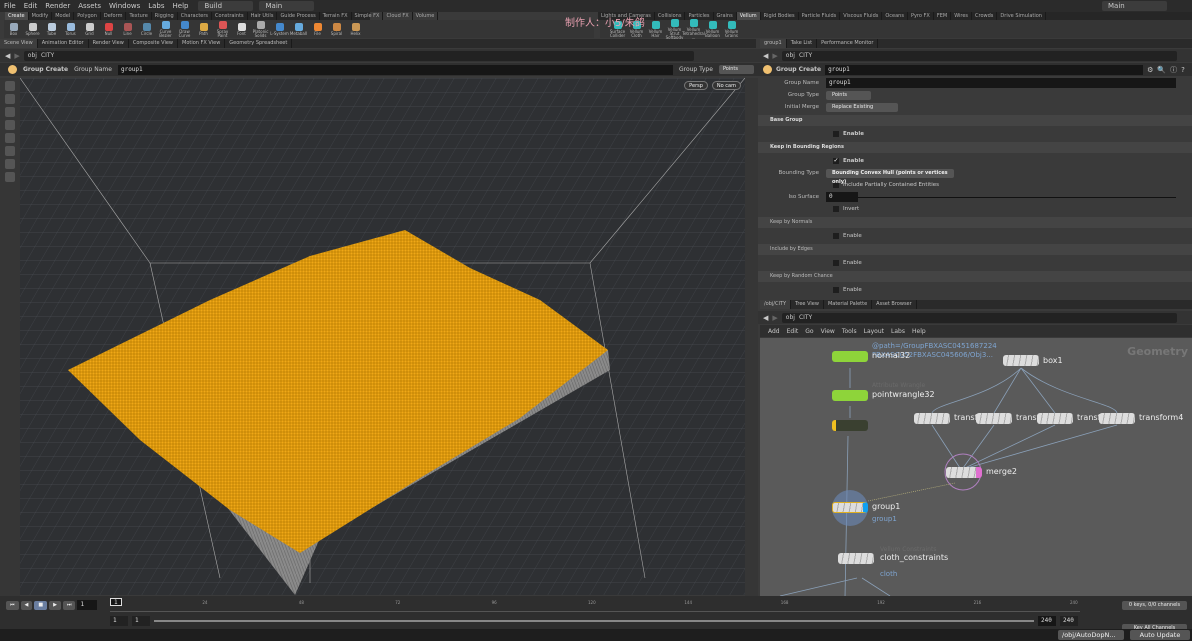 Image resolution: width=1192 pixels, height=641 pixels. Describe the element at coordinates (32, 29) in the screenshot. I see `shelf-tool-sphere: Sphere` at that location.